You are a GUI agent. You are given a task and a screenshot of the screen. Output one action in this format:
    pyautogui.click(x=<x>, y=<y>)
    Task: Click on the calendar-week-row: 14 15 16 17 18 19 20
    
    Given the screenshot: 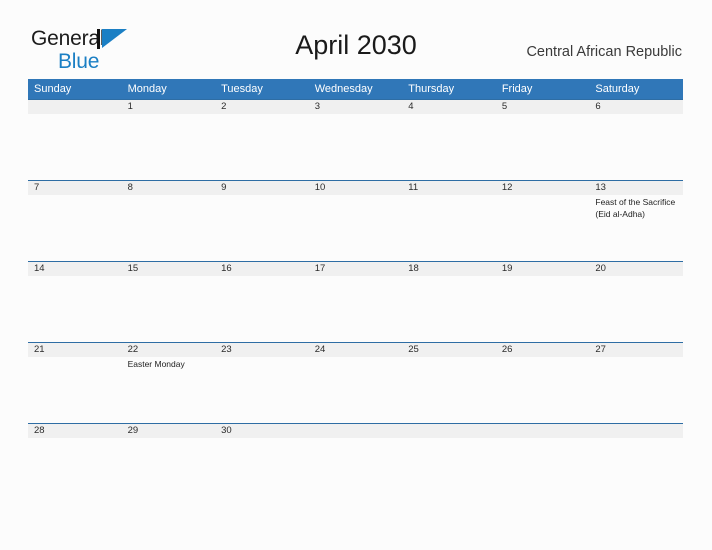 What is the action you would take?
    pyautogui.click(x=355, y=301)
    